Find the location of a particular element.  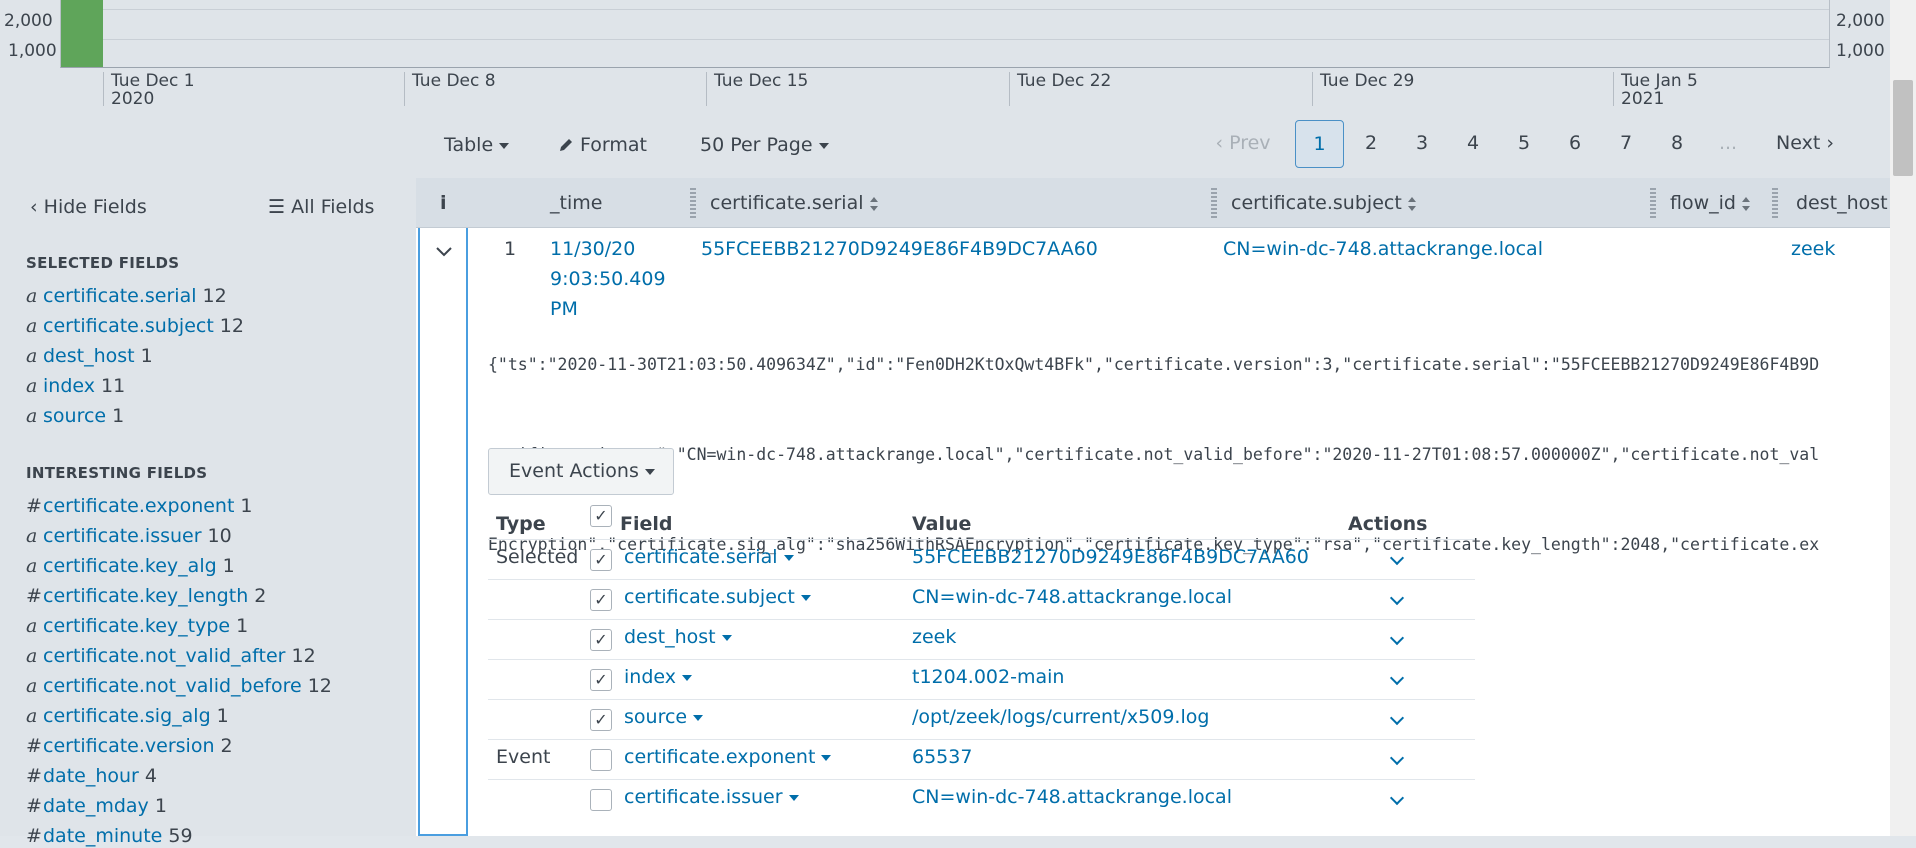

serial-header-label: certificate.serial is located at coordinates (787, 203).